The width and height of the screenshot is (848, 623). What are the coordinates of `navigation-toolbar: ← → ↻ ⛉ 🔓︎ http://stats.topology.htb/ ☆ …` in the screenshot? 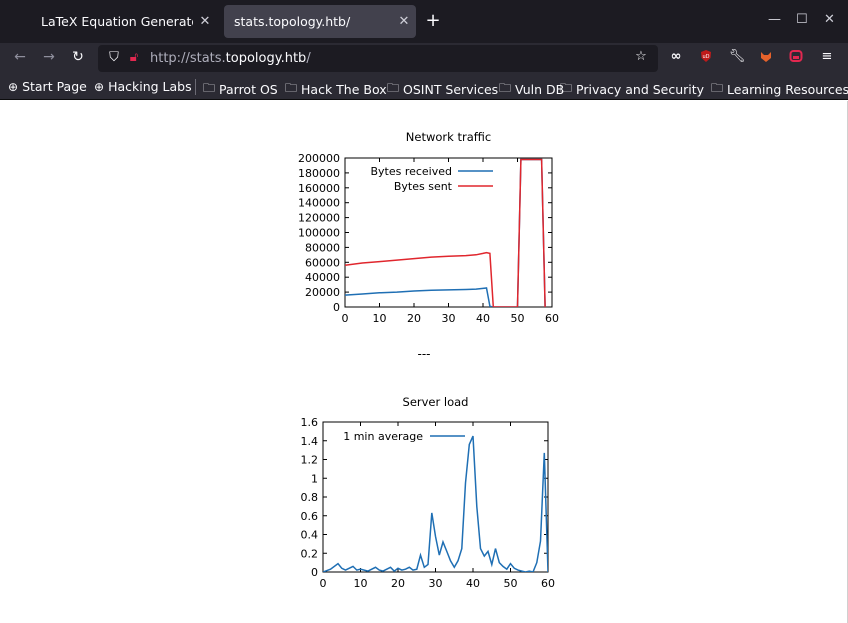 It's located at (424, 58).